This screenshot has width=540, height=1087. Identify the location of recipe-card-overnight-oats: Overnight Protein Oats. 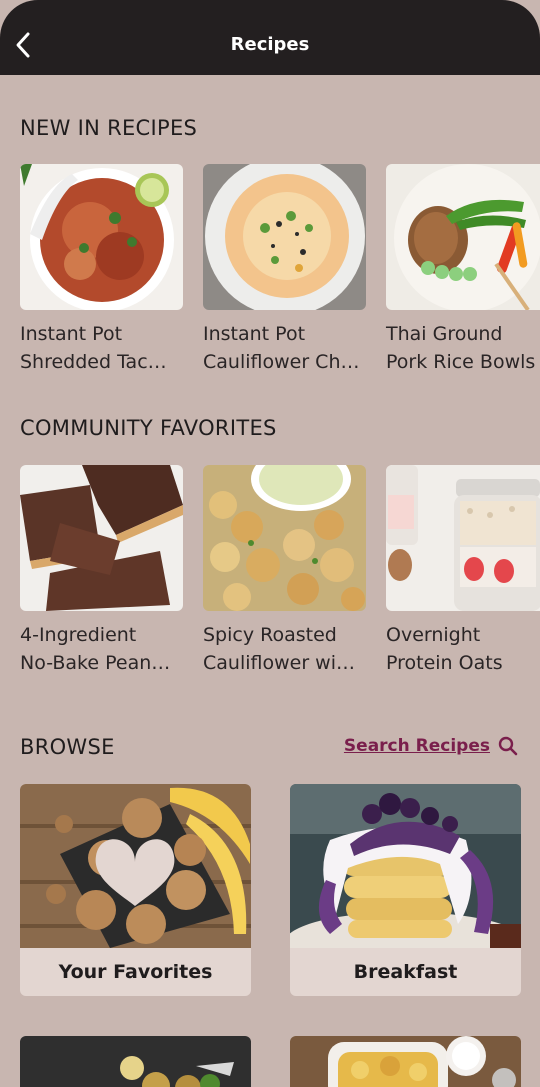
(463, 571).